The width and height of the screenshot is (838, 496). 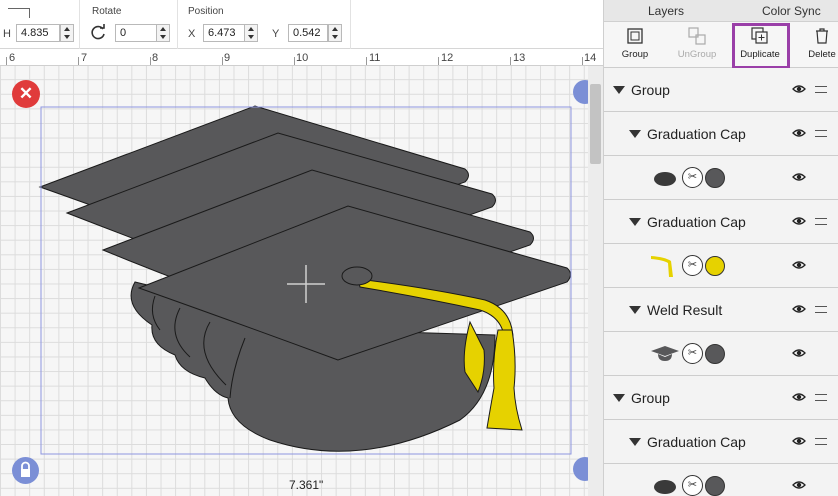 What do you see at coordinates (335, 33) in the screenshot?
I see `y-stepper` at bounding box center [335, 33].